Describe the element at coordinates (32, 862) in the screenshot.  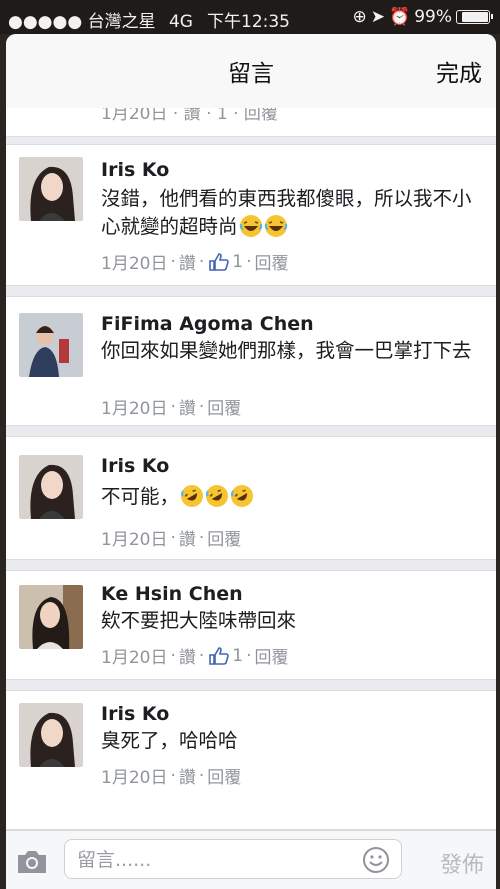
I see `camera-icon` at that location.